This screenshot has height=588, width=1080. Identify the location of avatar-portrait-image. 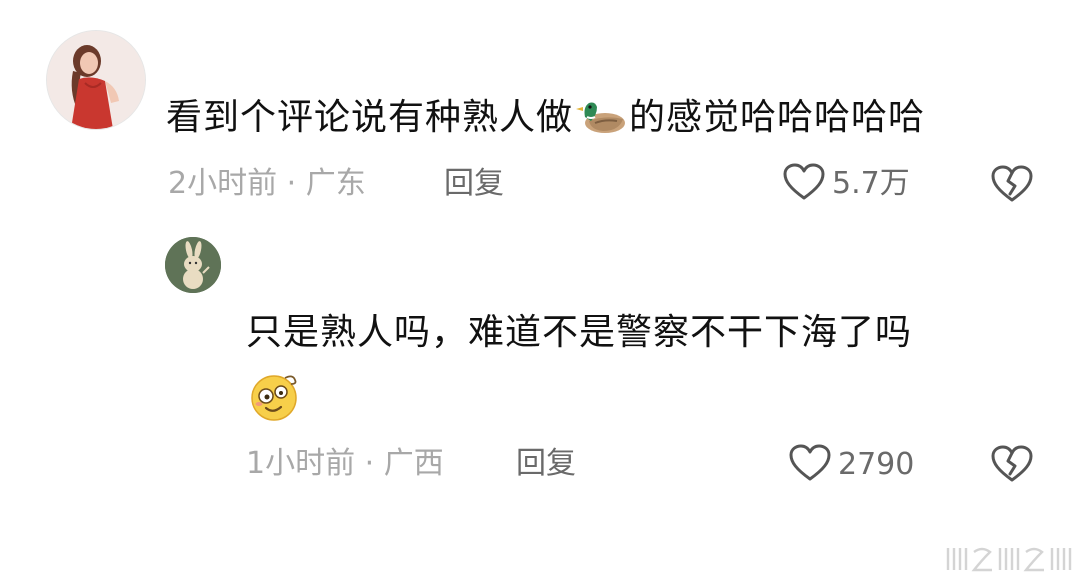
(96, 80).